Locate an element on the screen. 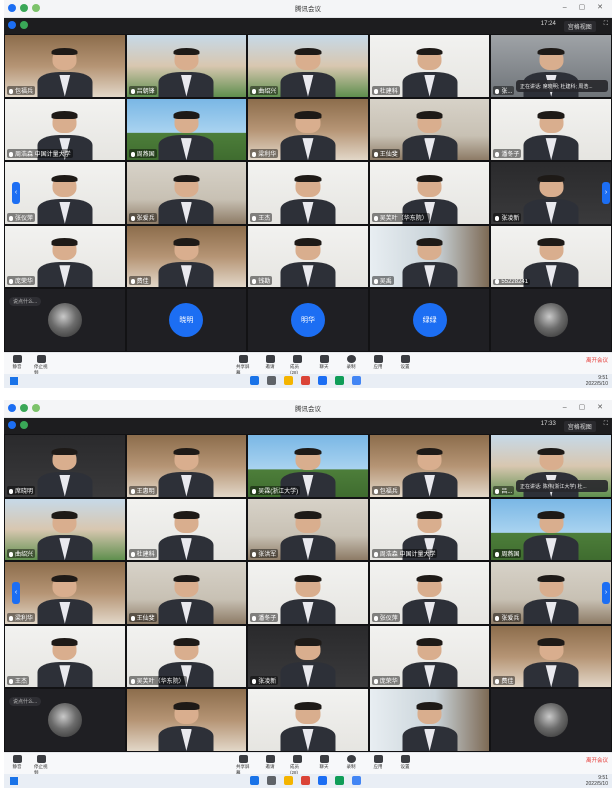 This screenshot has width=616, height=788. video-tile: 张洪军 is located at coordinates (308, 529).